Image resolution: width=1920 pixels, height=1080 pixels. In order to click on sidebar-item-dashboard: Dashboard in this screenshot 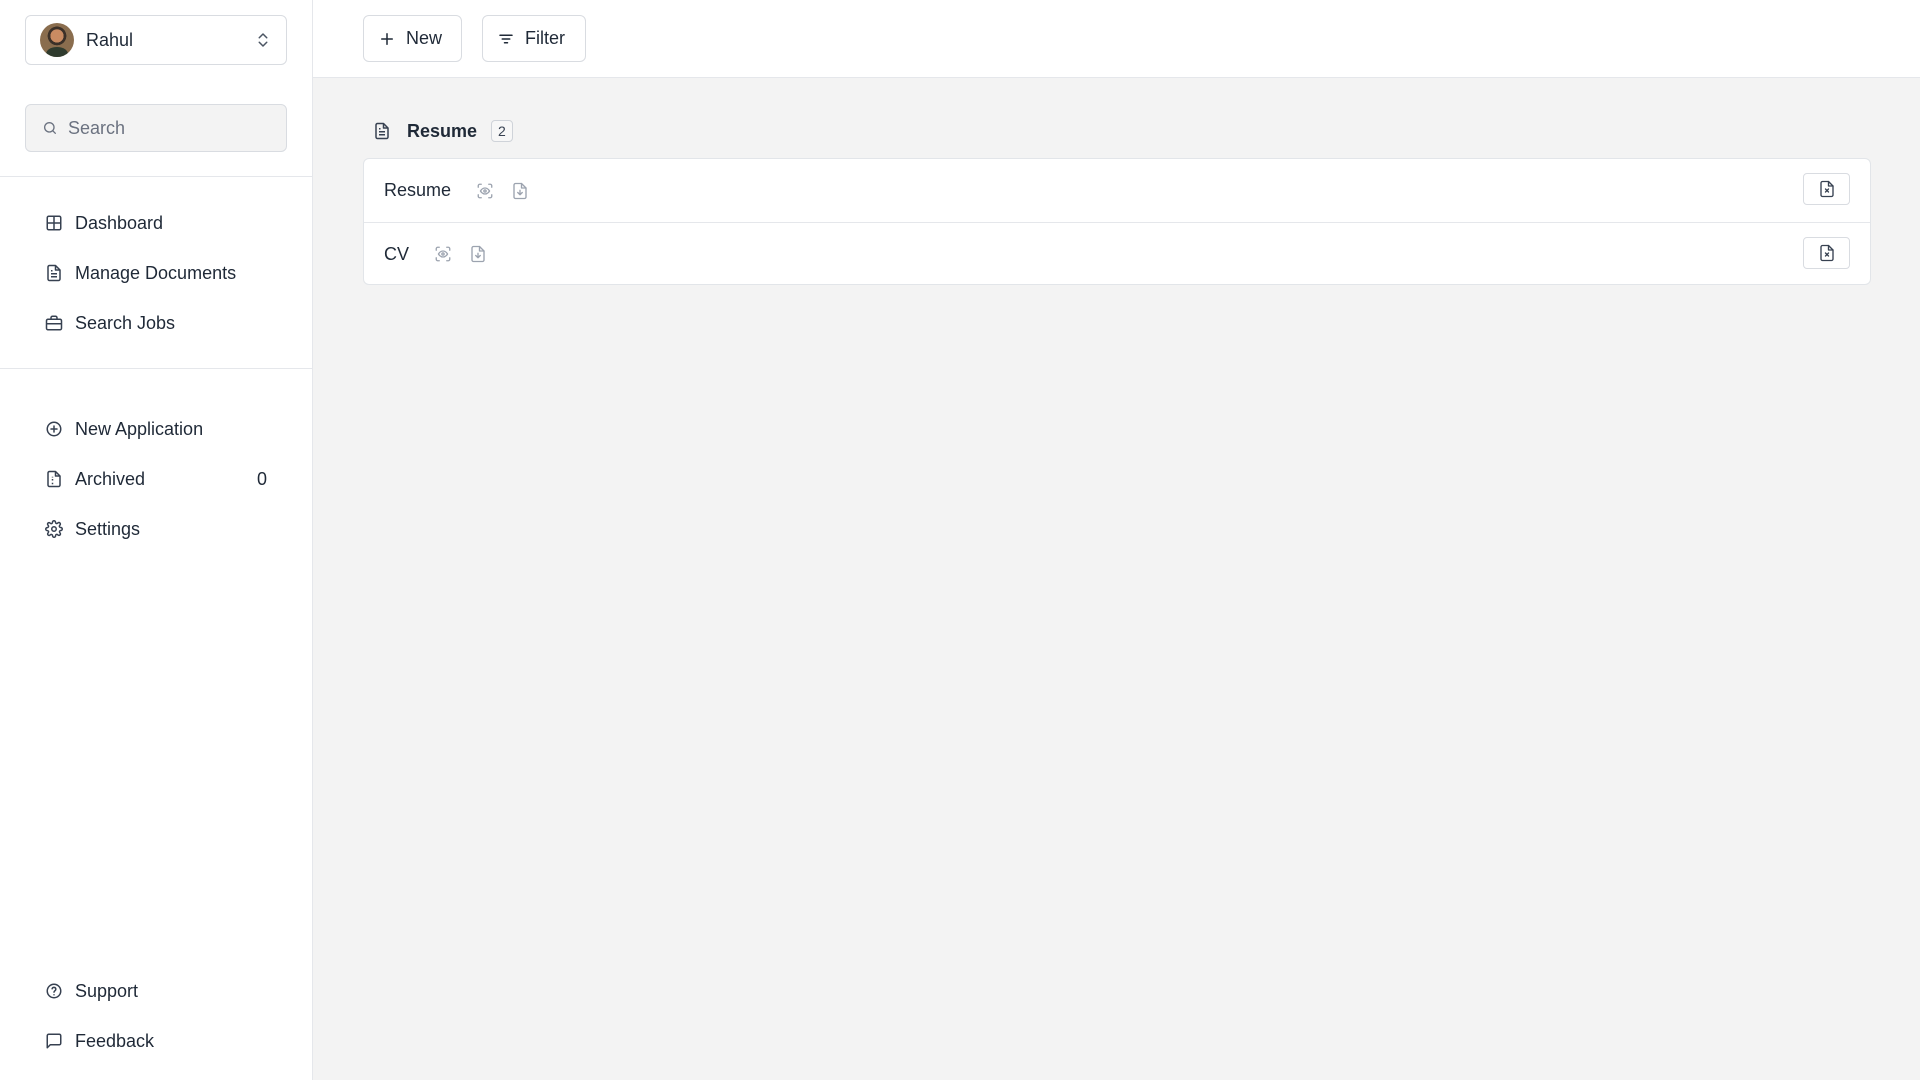, I will do `click(156, 223)`.